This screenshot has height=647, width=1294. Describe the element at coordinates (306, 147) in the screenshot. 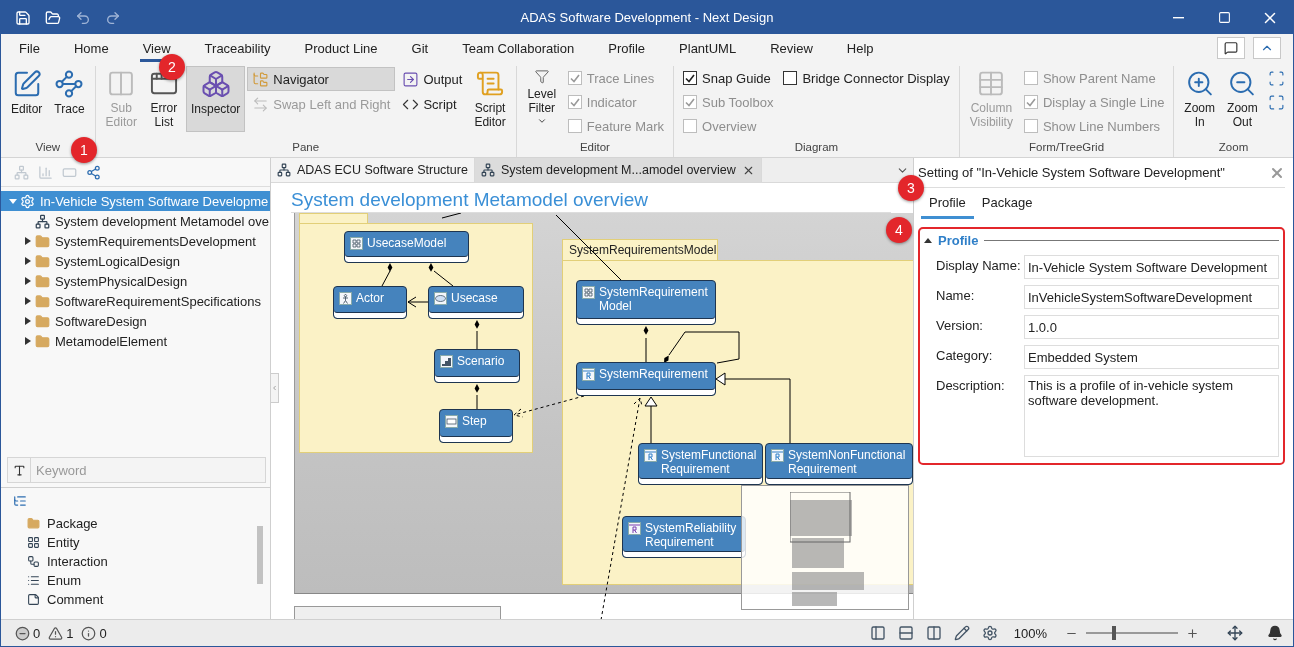

I see `group-label: Pane` at that location.